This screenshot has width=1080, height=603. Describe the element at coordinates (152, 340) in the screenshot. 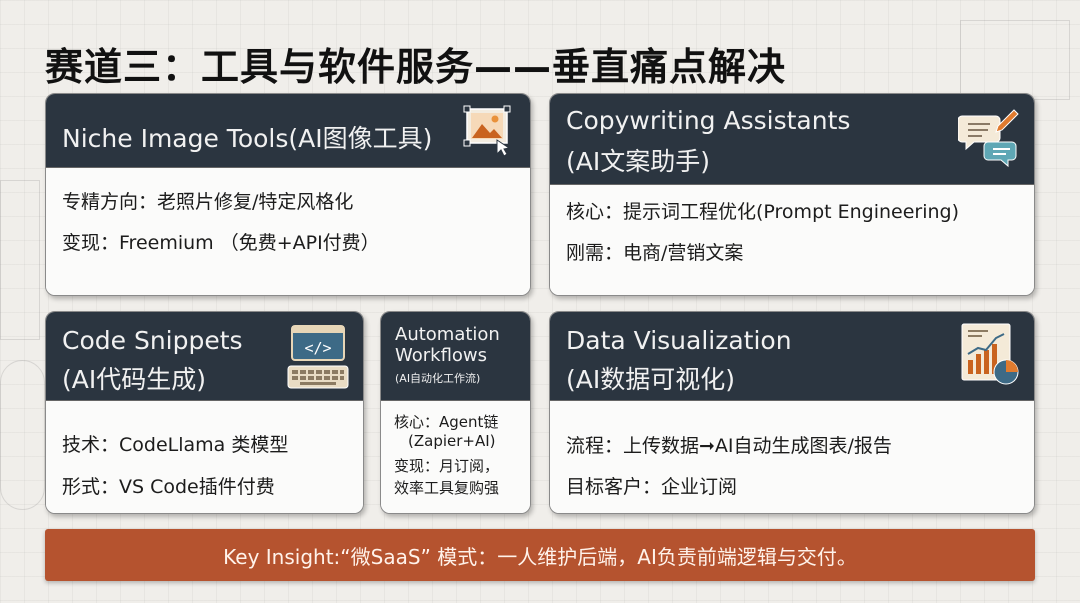

I see `card-title-line1: Code Snippets` at that location.